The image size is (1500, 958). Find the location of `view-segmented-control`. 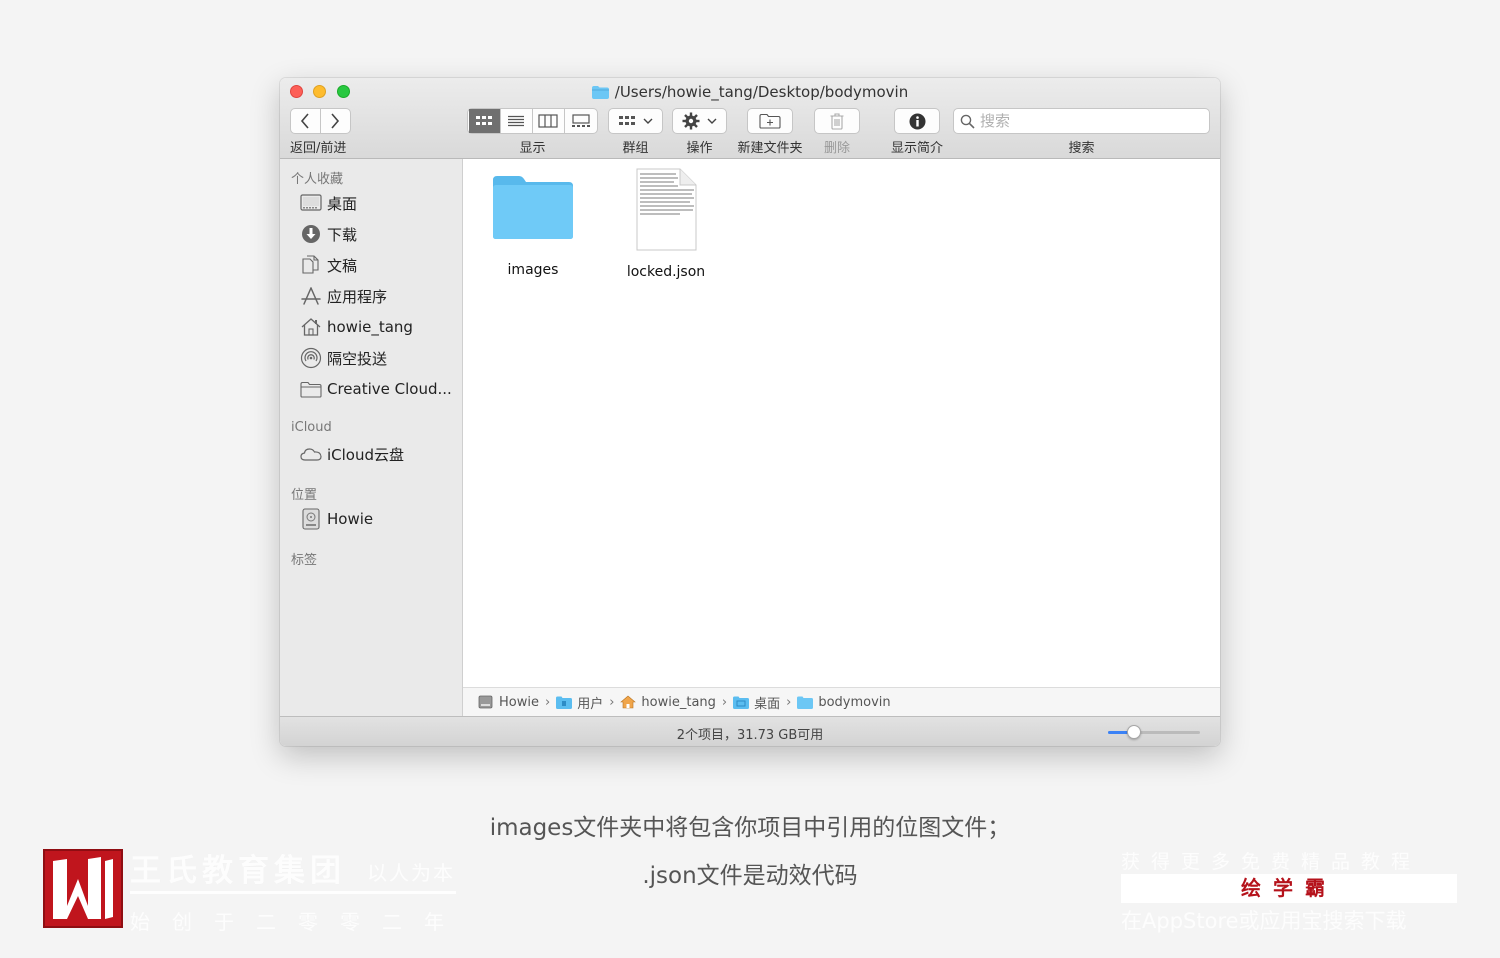

view-segmented-control is located at coordinates (532, 121).